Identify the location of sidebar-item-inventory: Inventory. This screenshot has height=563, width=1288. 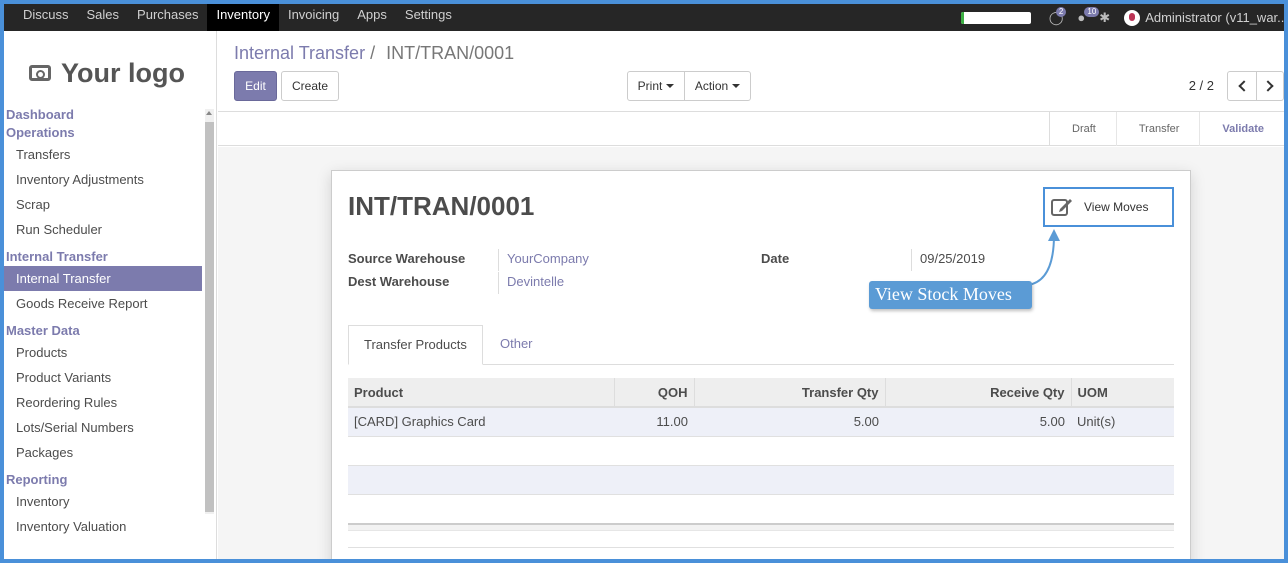
(103, 501).